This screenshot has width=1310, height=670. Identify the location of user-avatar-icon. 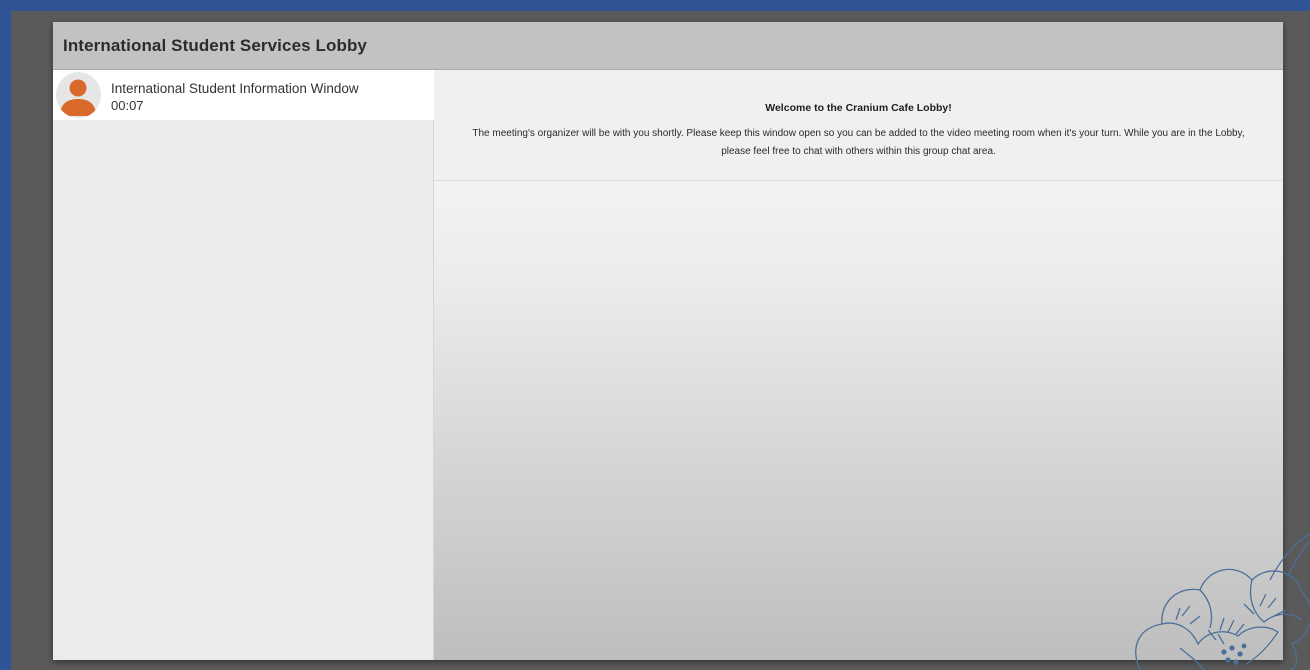
(78, 95).